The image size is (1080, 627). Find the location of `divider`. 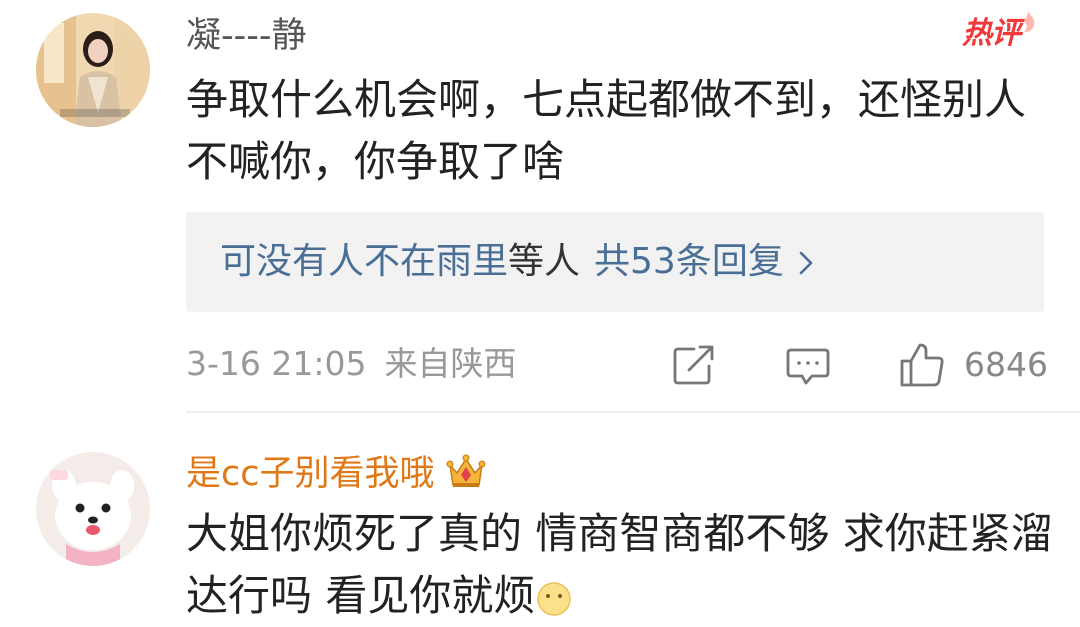

divider is located at coordinates (633, 412).